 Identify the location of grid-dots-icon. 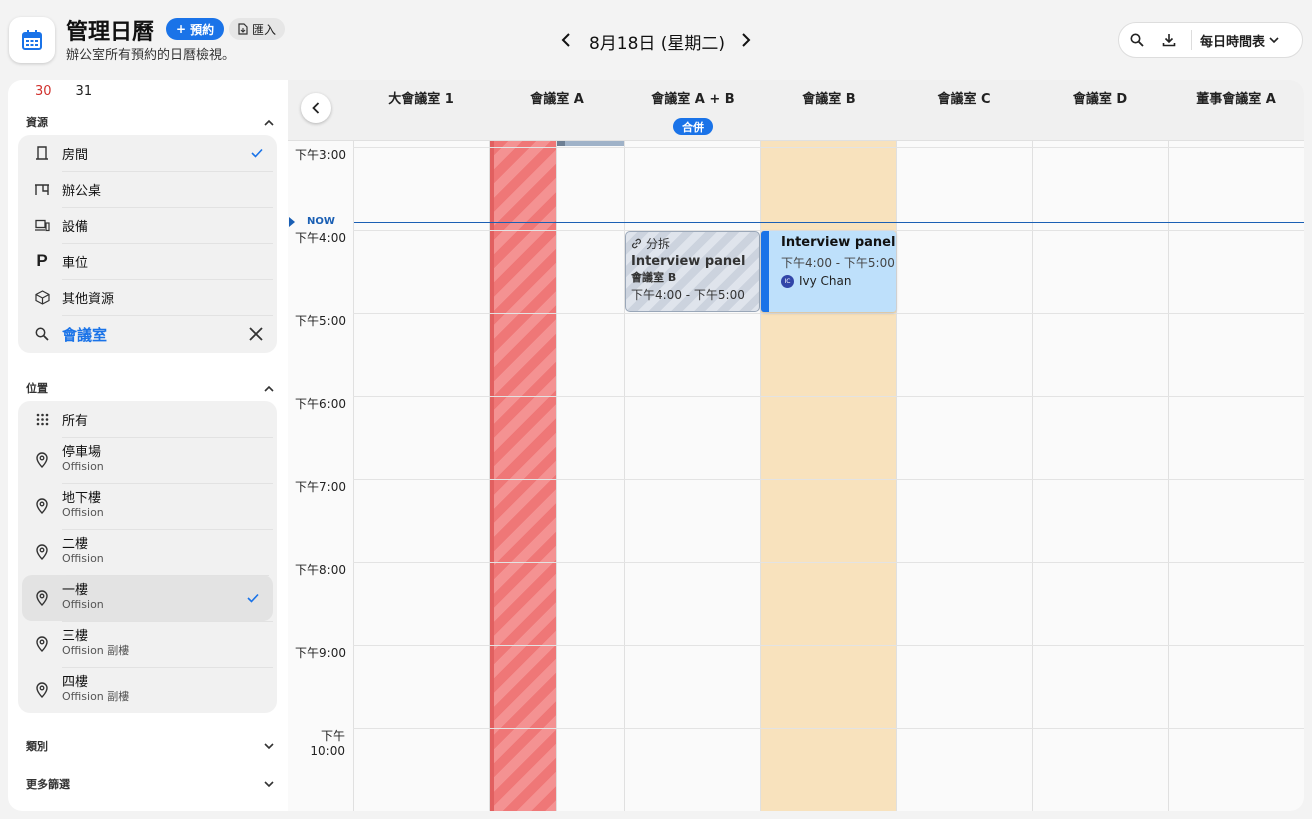
(42, 419).